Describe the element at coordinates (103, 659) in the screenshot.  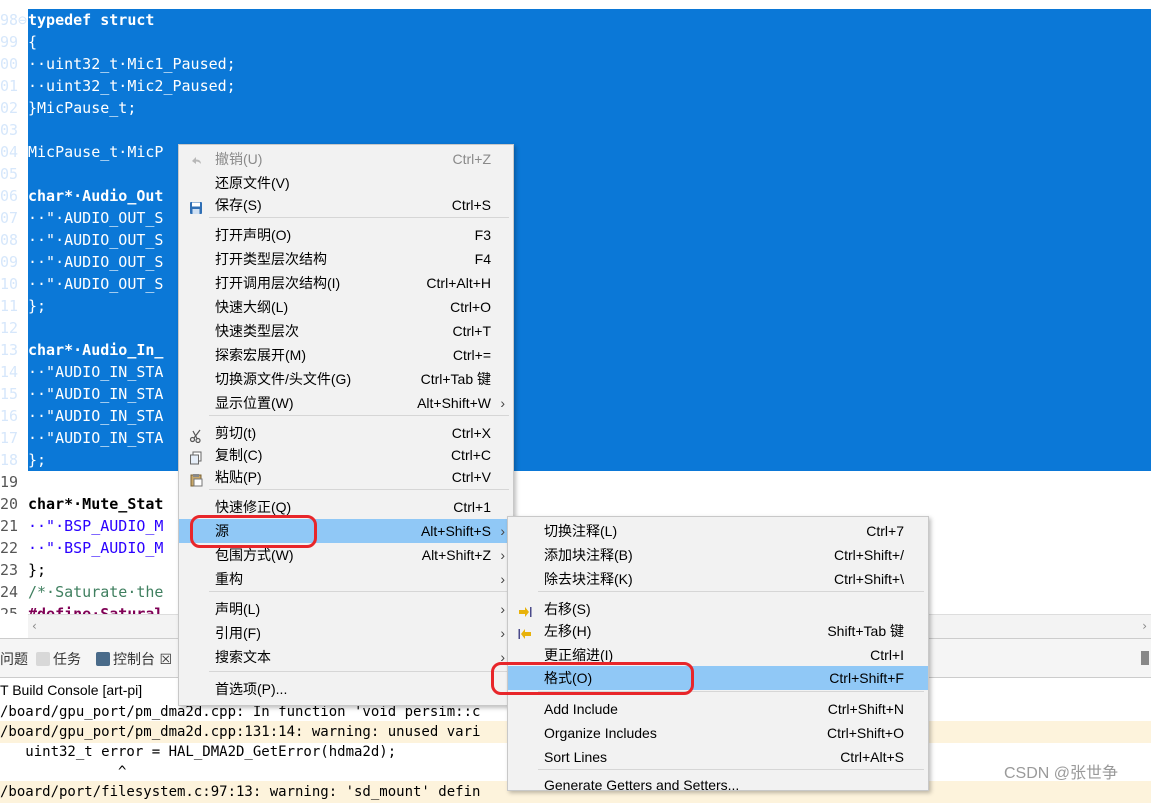
I see `console-icon` at that location.